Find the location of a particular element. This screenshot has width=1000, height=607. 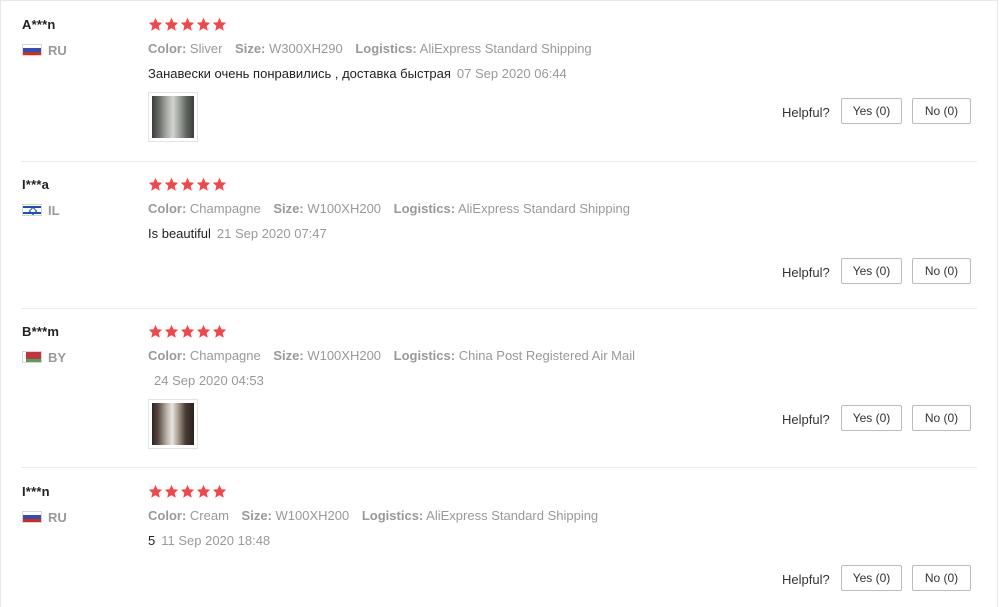

review-date: 07 Sep 2020 06:44 is located at coordinates (511, 73).